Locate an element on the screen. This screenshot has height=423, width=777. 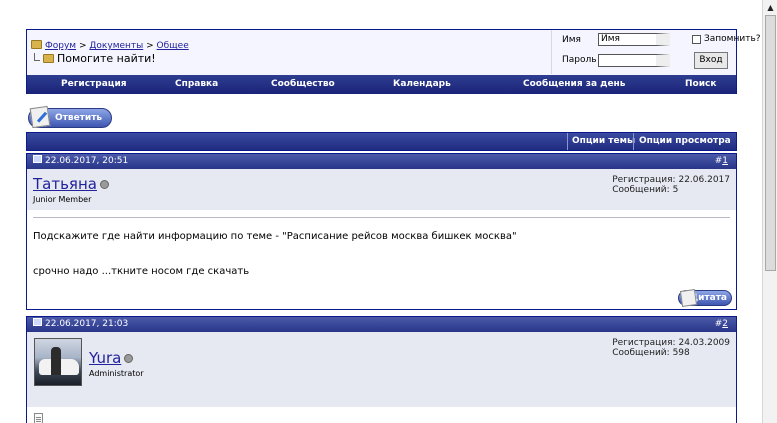
post-header: 22.06.2017, 20:51 #1 is located at coordinates (381, 161).